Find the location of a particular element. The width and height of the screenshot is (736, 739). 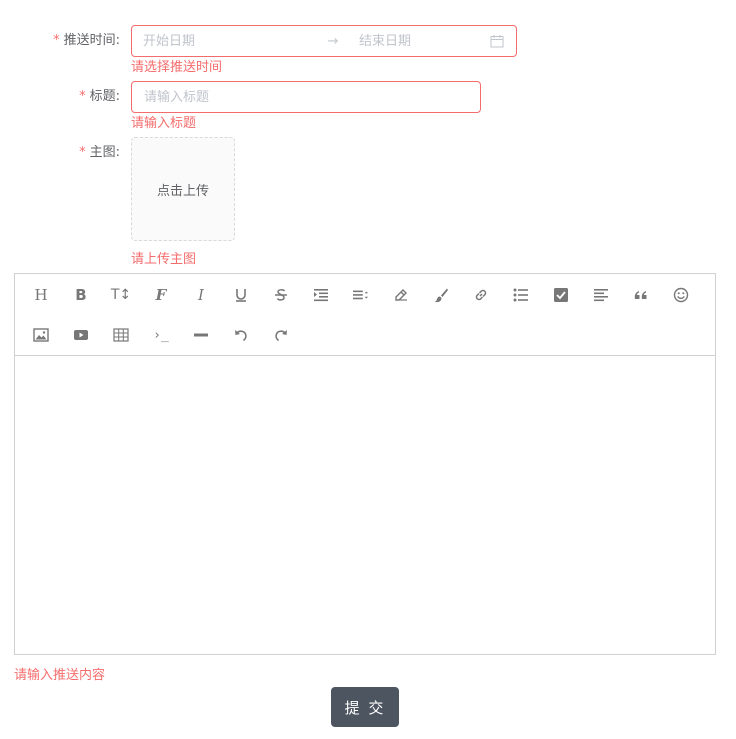

justify-icon is located at coordinates (601, 295).